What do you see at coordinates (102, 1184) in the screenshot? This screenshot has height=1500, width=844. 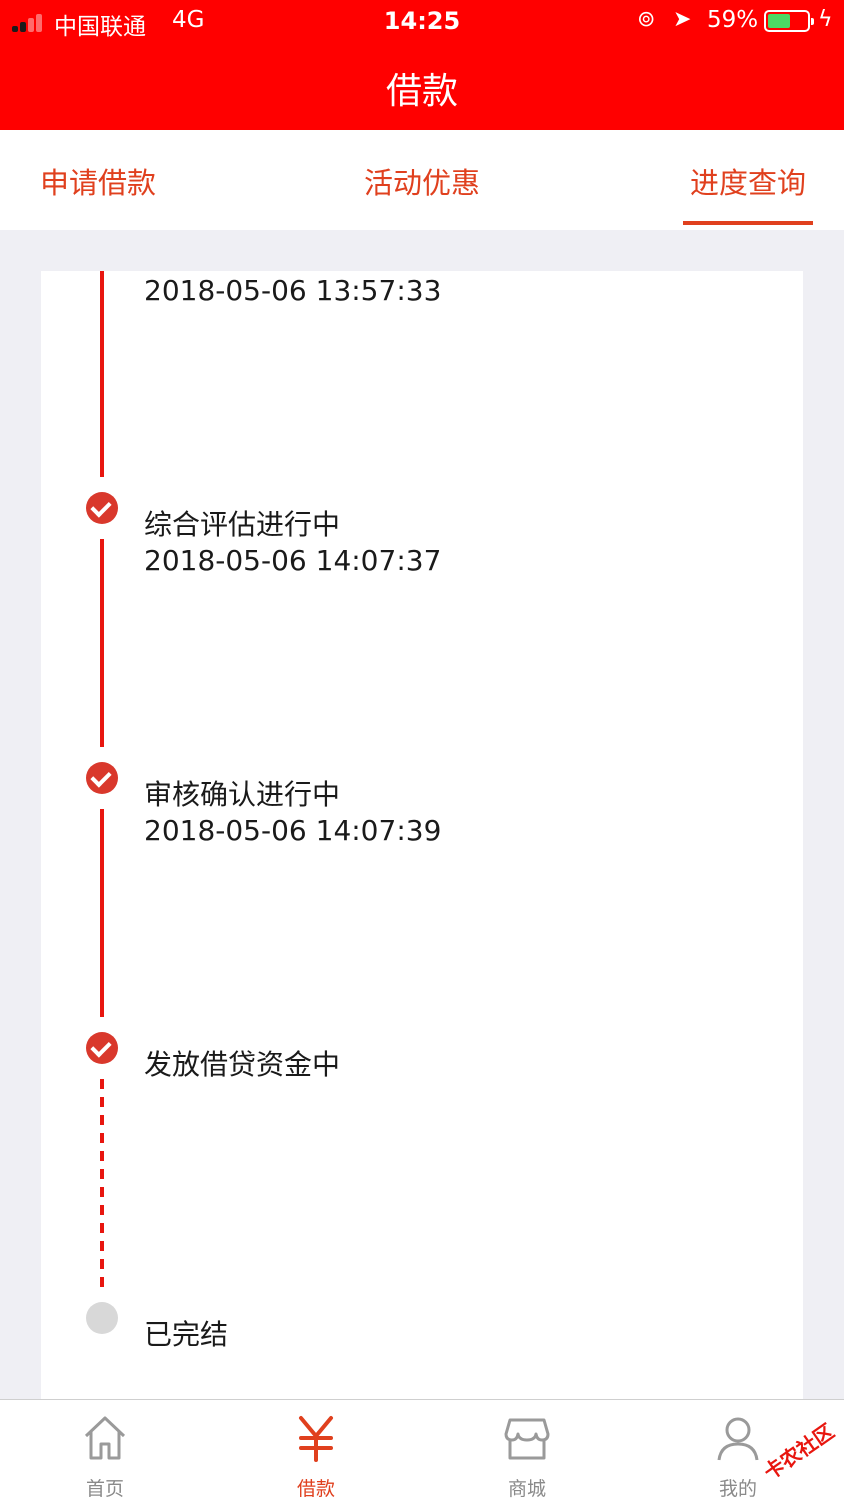 I see `timeline-line-pending` at bounding box center [102, 1184].